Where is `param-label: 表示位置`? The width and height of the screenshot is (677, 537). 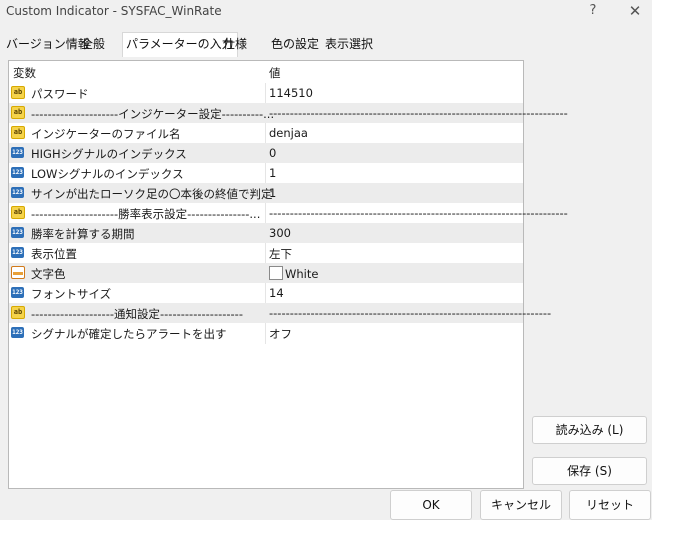
param-label: 表示位置 is located at coordinates (54, 254).